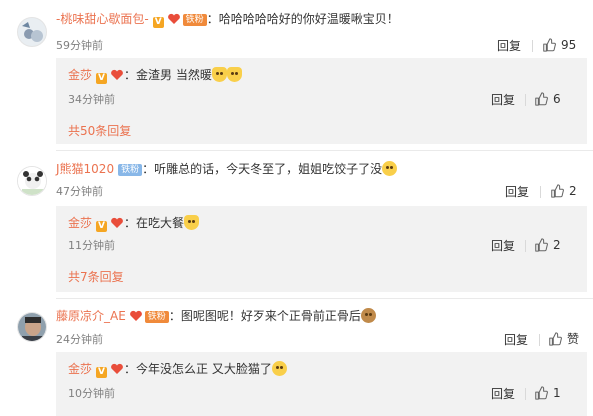 The image size is (593, 416). I want to click on comment-line: J熊猫1020 铁粉 ：听雕总的话，今天冬至了，姐姐吃饺子了没, so click(227, 169).